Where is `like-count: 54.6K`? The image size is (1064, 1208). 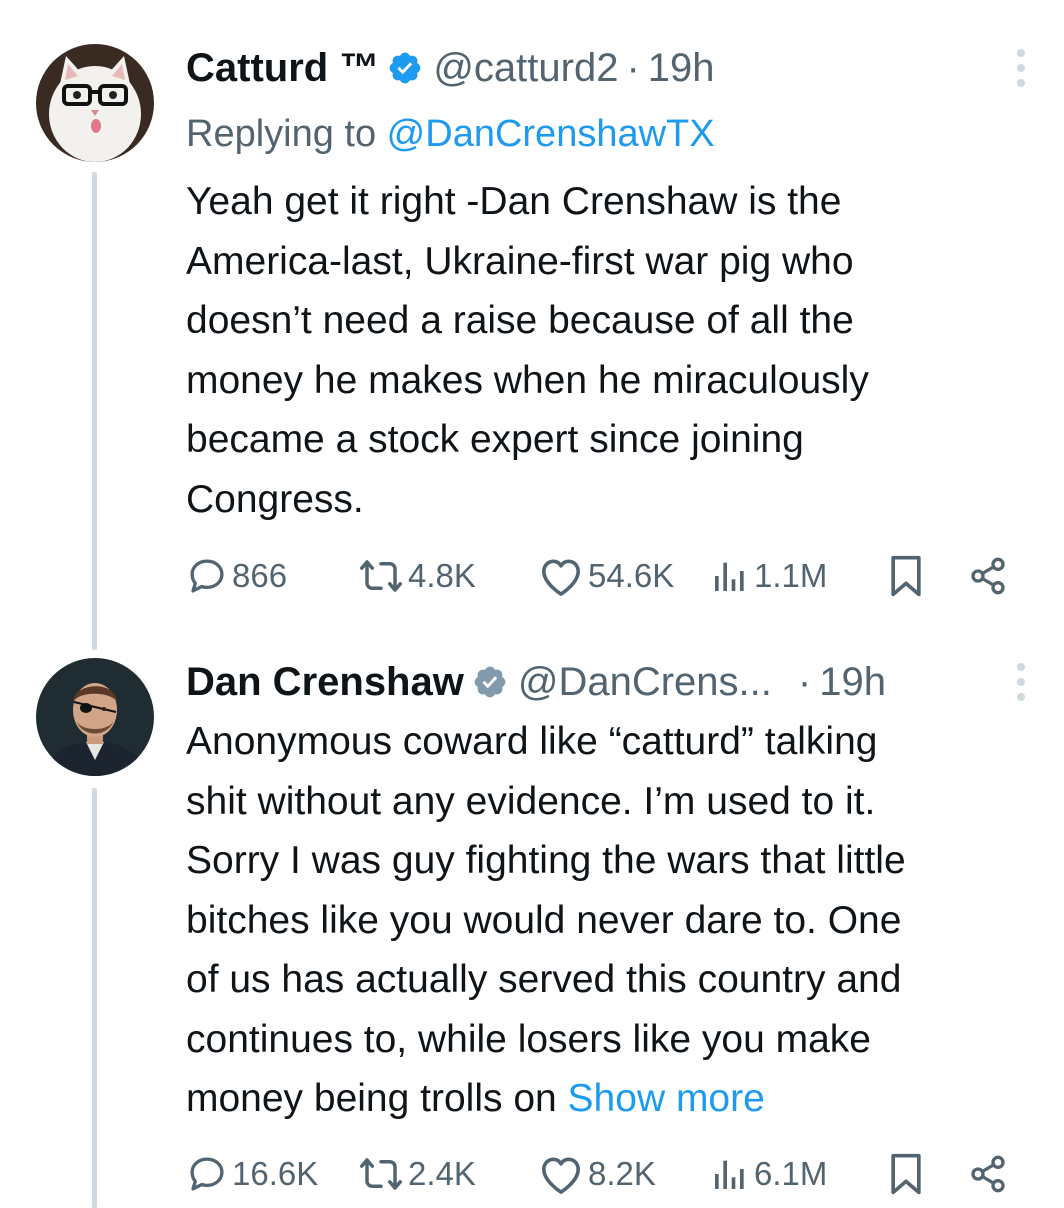
like-count: 54.6K is located at coordinates (631, 575).